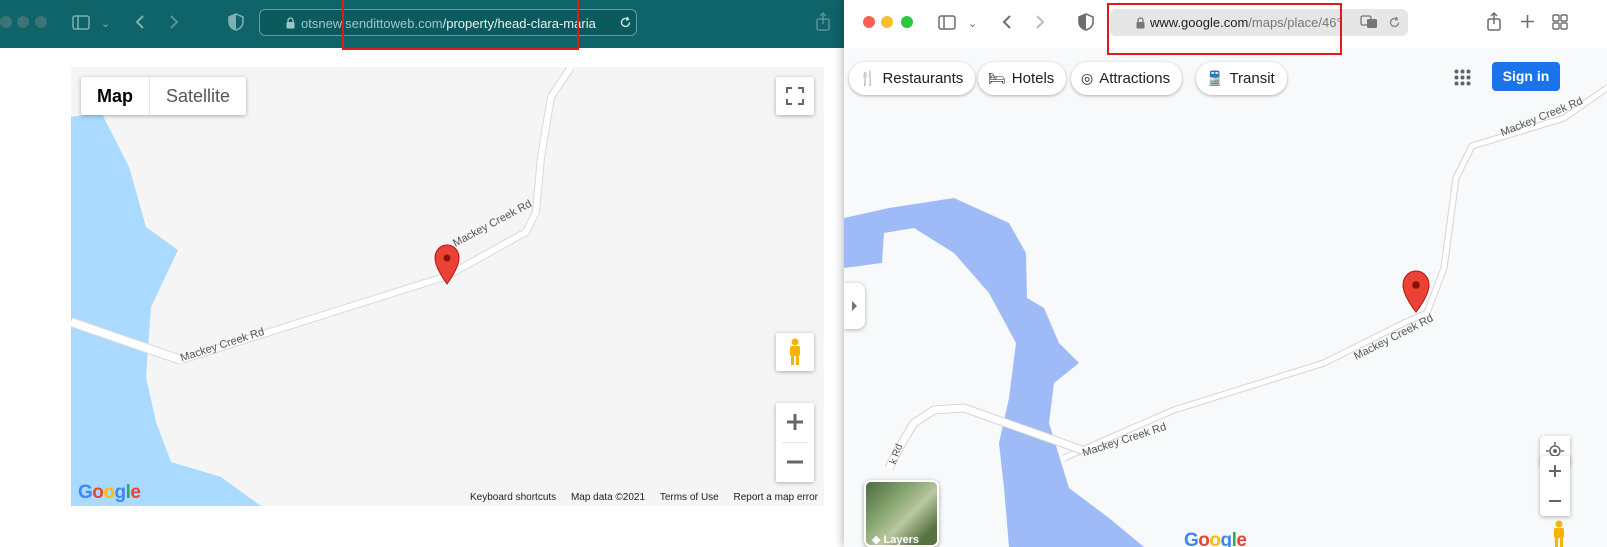 This screenshot has height=547, width=1607. Describe the element at coordinates (878, 540) in the screenshot. I see `layers-icon: ◈` at that location.